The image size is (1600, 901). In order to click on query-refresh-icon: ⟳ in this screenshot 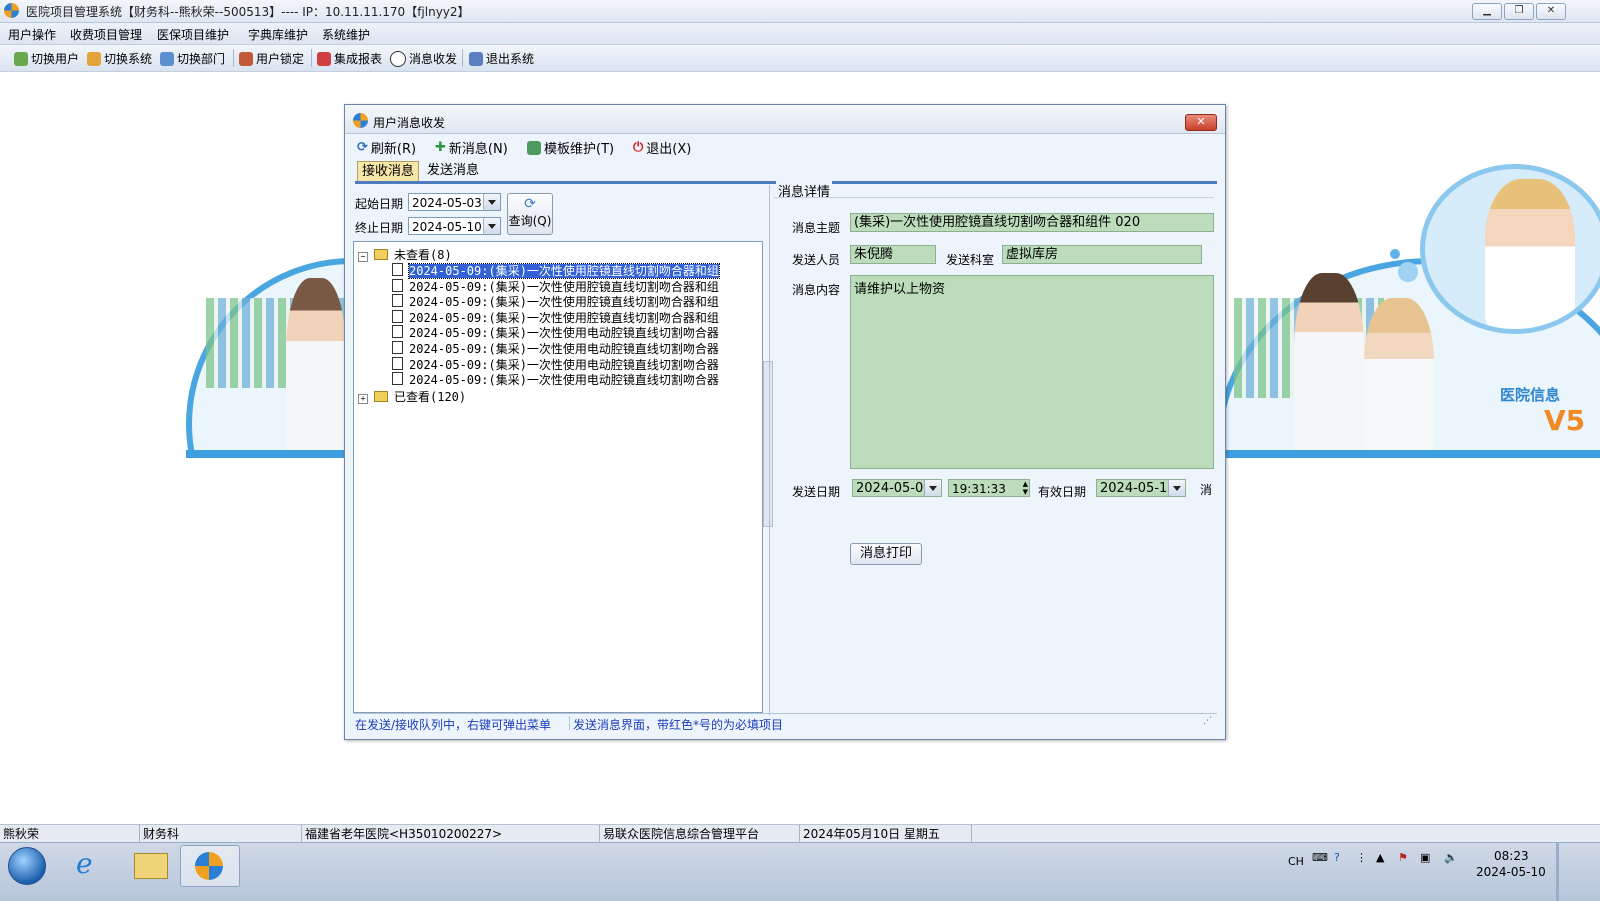, I will do `click(530, 204)`.